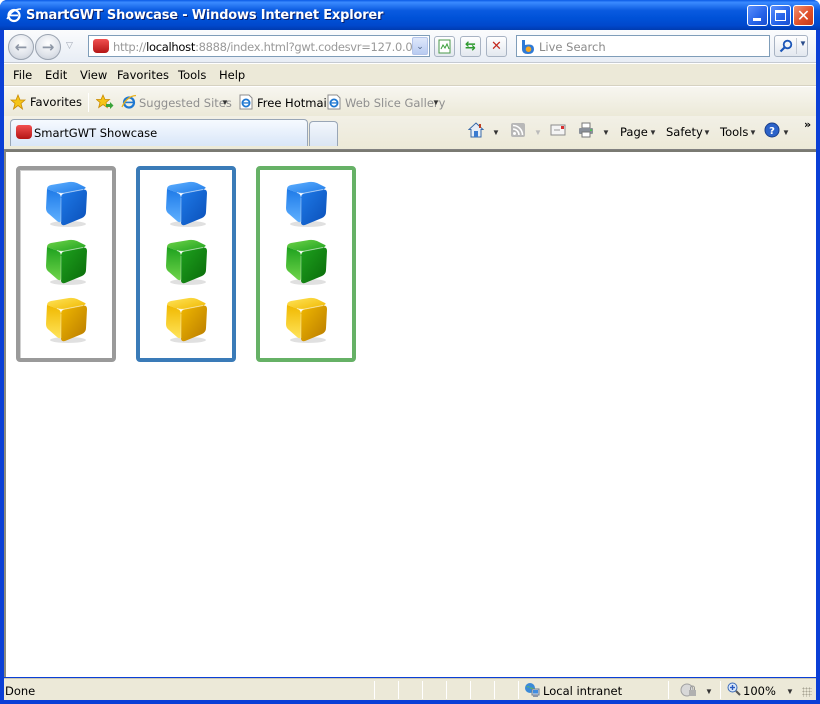 The height and width of the screenshot is (704, 820). I want to click on zoom-dropdown-icon: ▼, so click(790, 691).